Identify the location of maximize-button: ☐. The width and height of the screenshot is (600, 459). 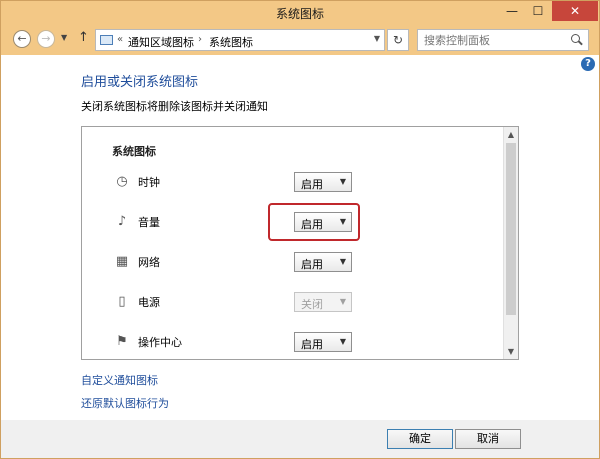
(538, 11).